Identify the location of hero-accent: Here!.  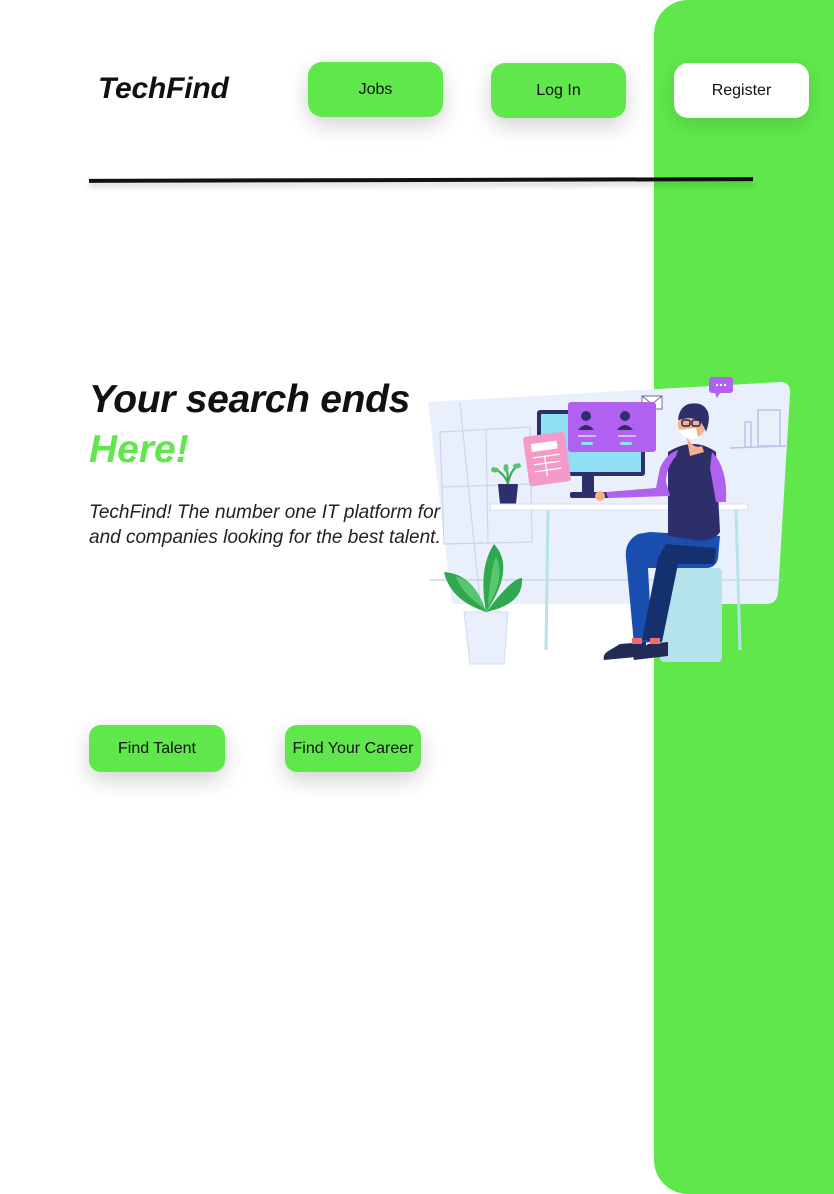
(139, 449).